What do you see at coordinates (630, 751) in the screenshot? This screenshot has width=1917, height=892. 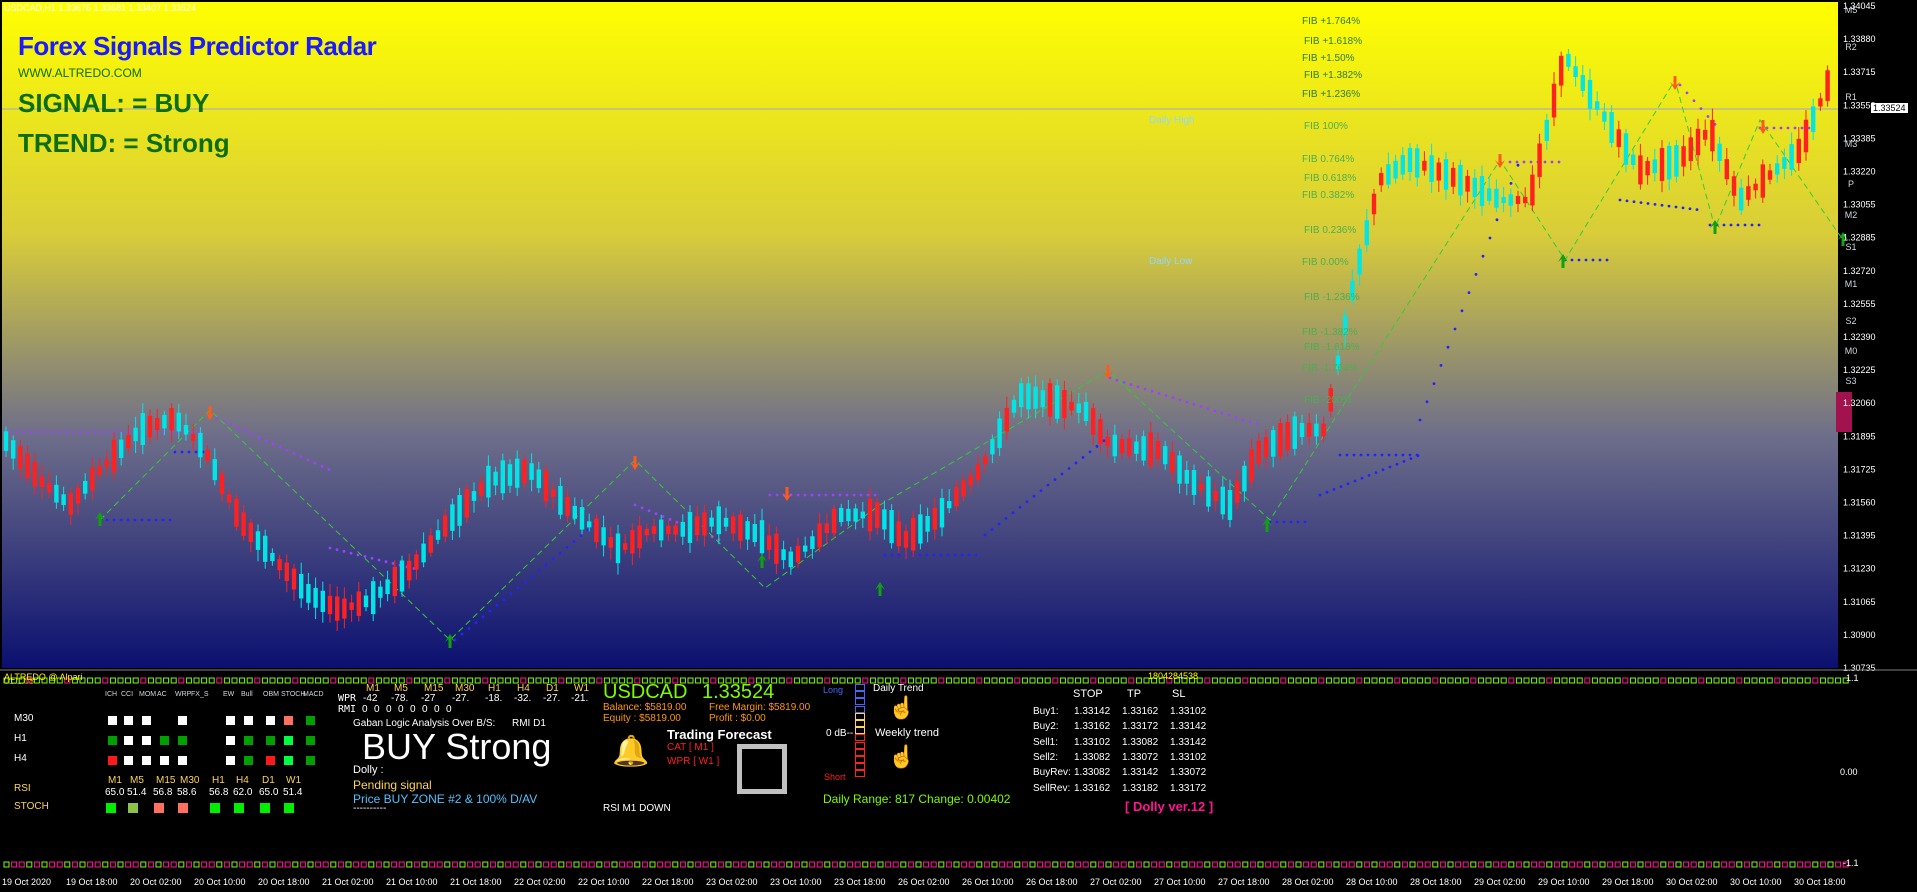 I see `bell-icon: 🔔` at bounding box center [630, 751].